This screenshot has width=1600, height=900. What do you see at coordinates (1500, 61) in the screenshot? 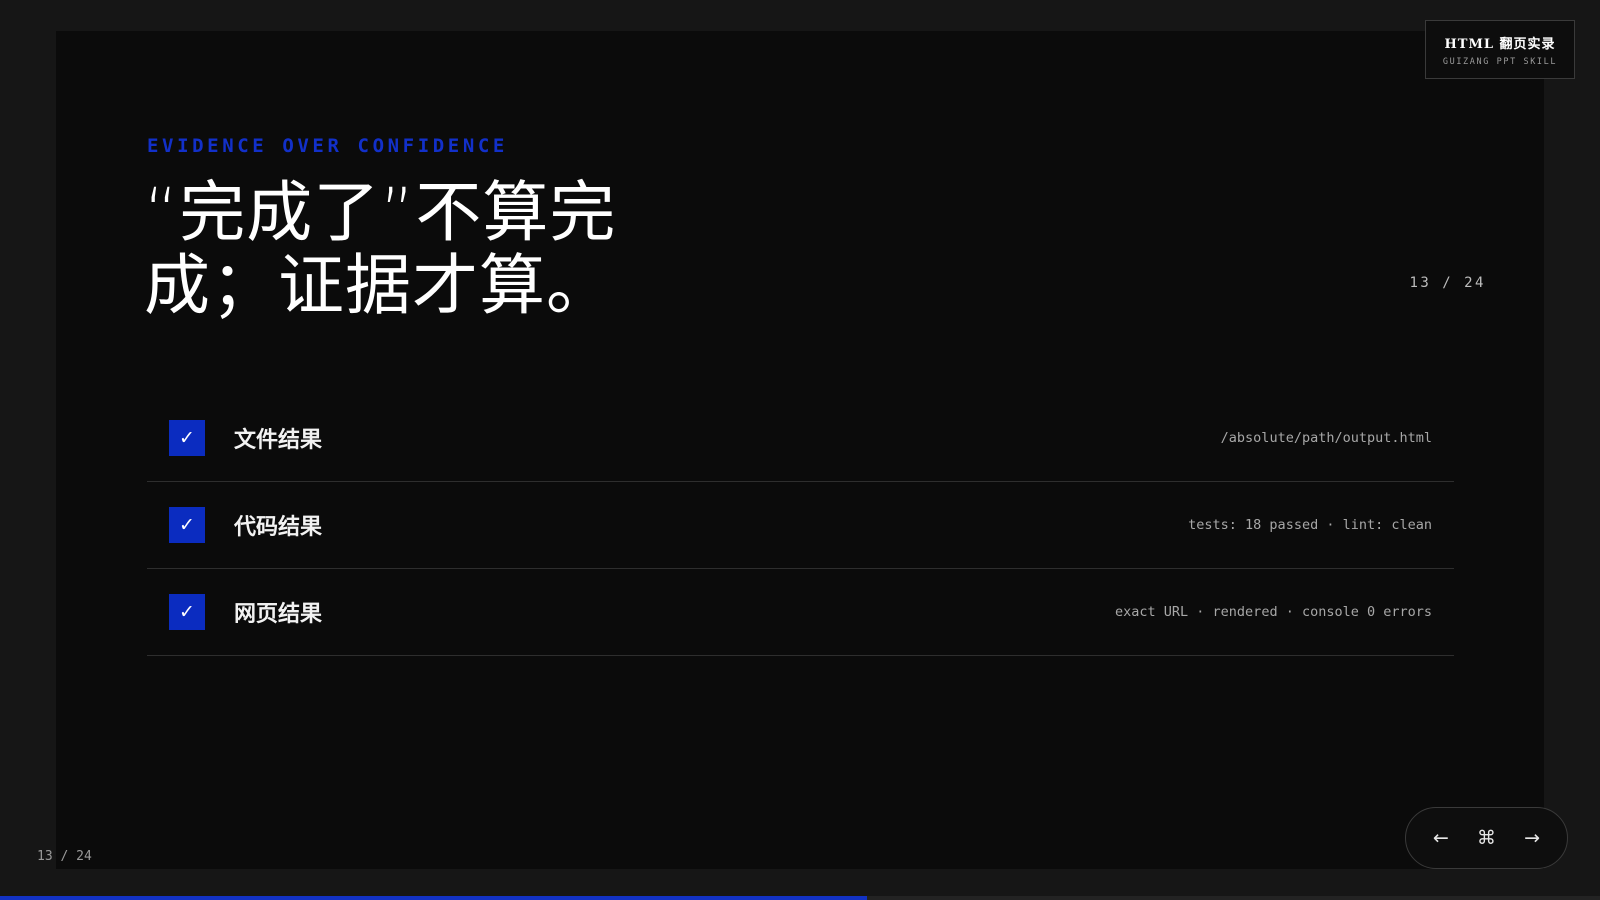
I see `brand-subtitle: GUIZANG PPT SKILL` at bounding box center [1500, 61].